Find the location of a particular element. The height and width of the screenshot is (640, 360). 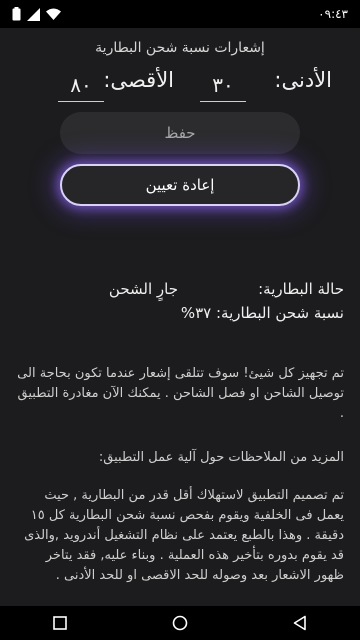

navigation-bar is located at coordinates (180, 623).